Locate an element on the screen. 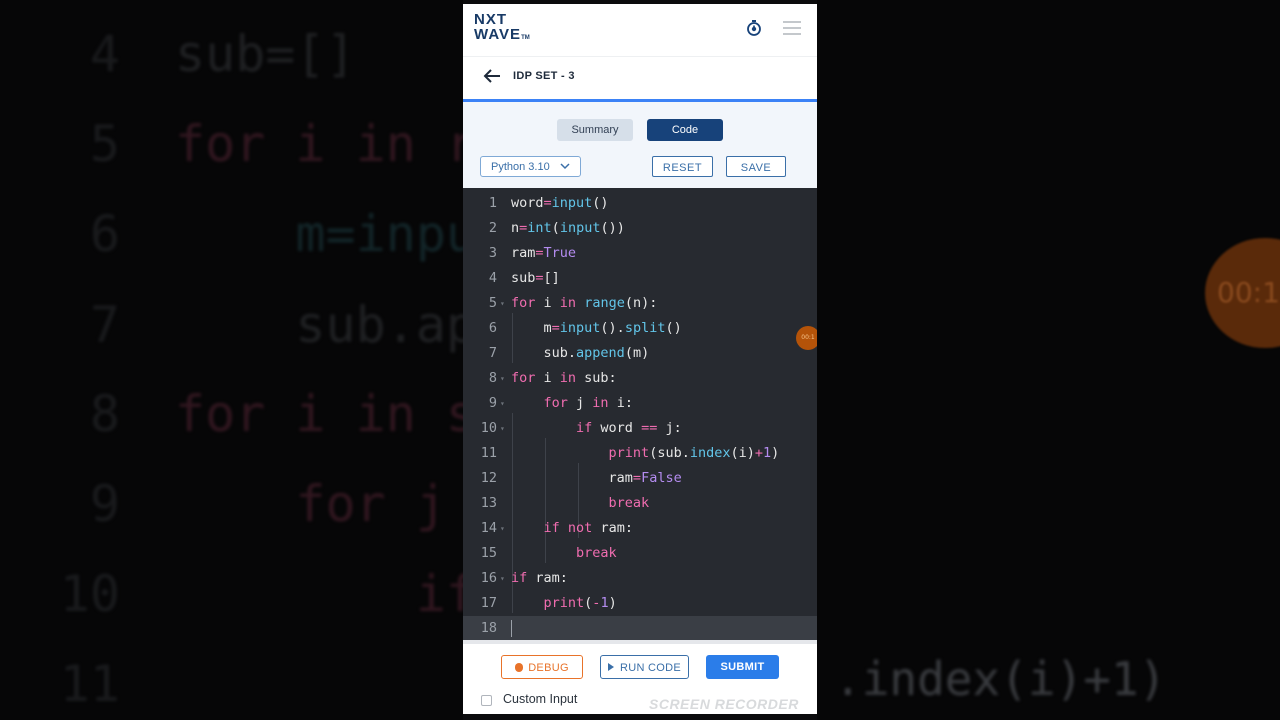  line-number: 13 is located at coordinates (488, 503).